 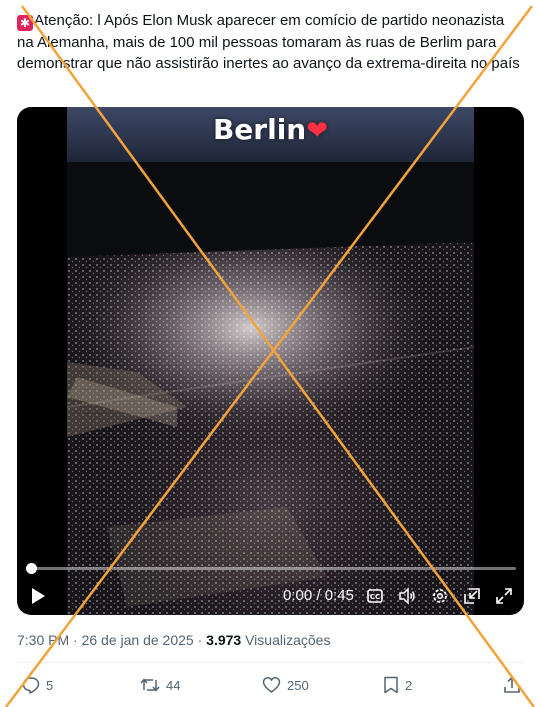 What do you see at coordinates (298, 685) in the screenshot?
I see `like-count: 250` at bounding box center [298, 685].